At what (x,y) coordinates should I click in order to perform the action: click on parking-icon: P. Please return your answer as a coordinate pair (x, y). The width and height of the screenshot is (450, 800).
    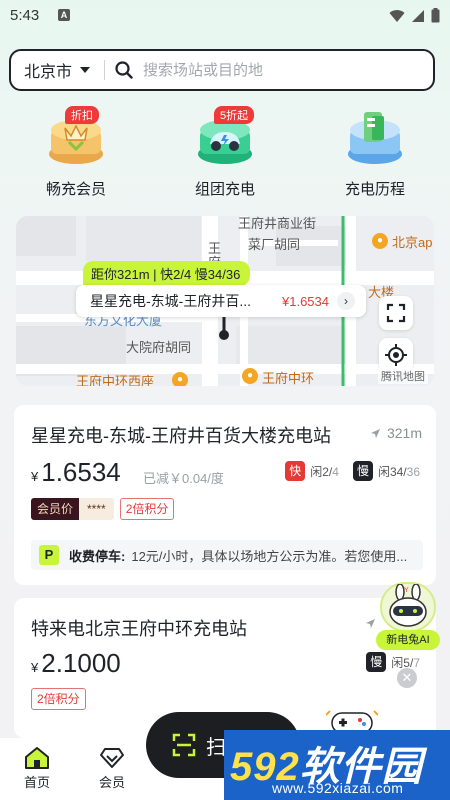
    Looking at the image, I should click on (49, 555).